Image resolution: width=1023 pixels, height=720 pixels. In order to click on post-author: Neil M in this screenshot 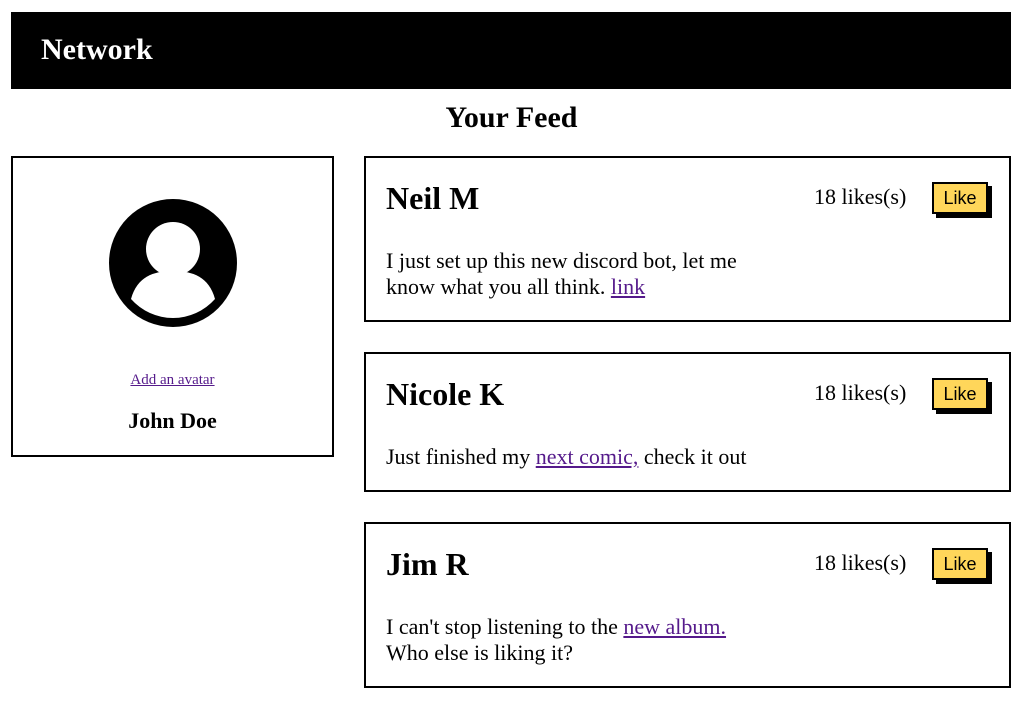, I will do `click(433, 198)`.